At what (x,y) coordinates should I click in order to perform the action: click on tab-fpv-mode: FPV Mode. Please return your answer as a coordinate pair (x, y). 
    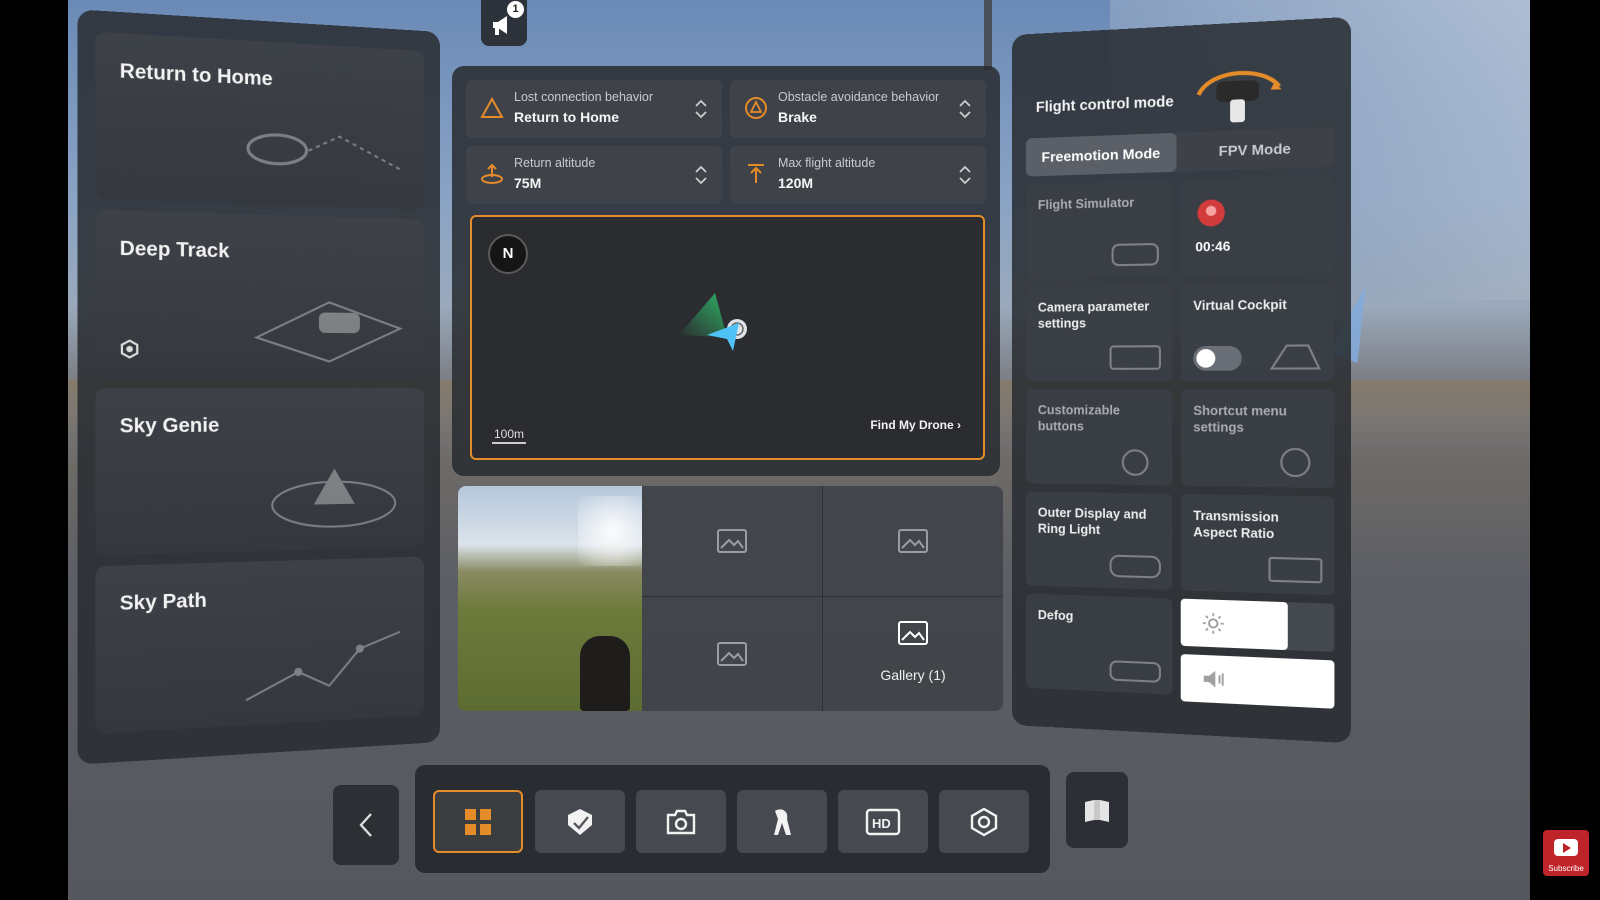
    Looking at the image, I should click on (1256, 149).